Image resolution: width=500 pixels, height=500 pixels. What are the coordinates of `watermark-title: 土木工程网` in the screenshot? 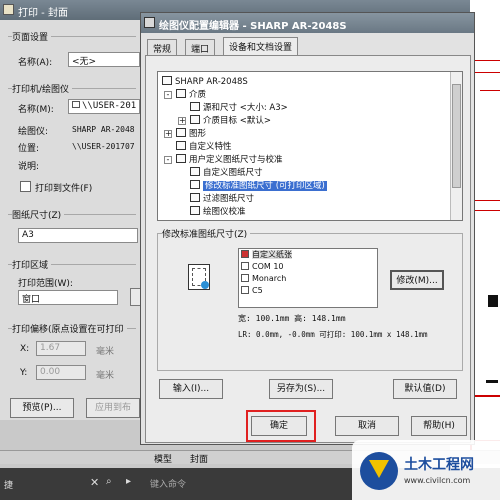 It's located at (439, 465).